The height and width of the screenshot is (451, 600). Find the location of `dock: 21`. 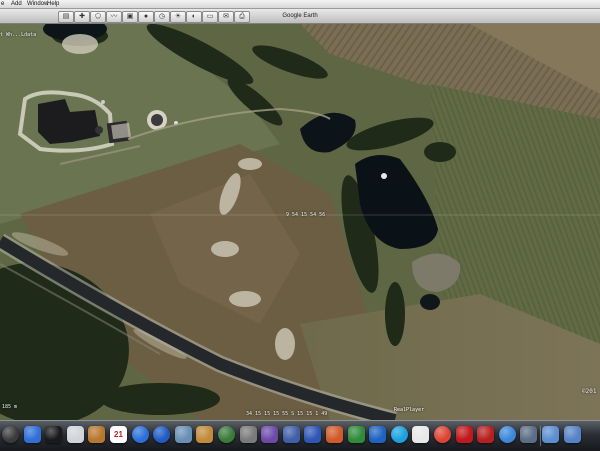

dock: 21 is located at coordinates (300, 435).